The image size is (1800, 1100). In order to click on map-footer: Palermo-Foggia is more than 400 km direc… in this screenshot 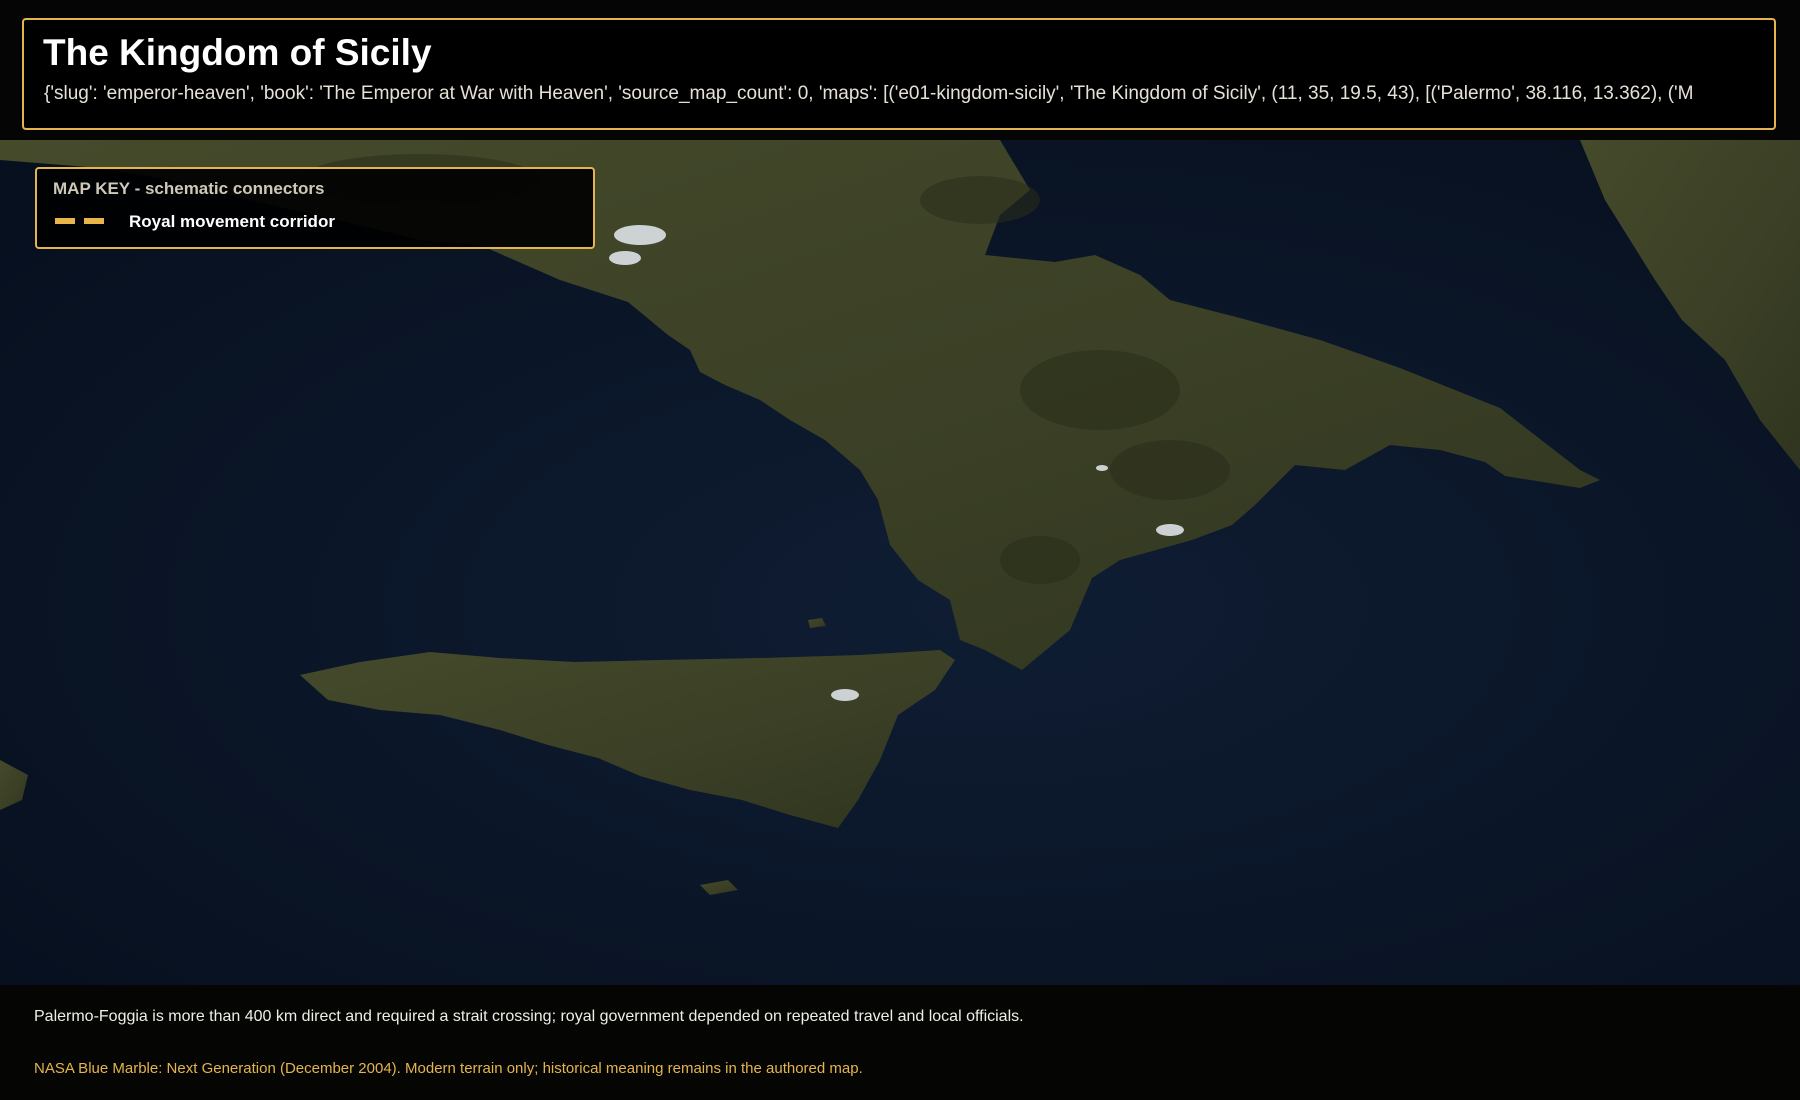, I will do `click(900, 1042)`.